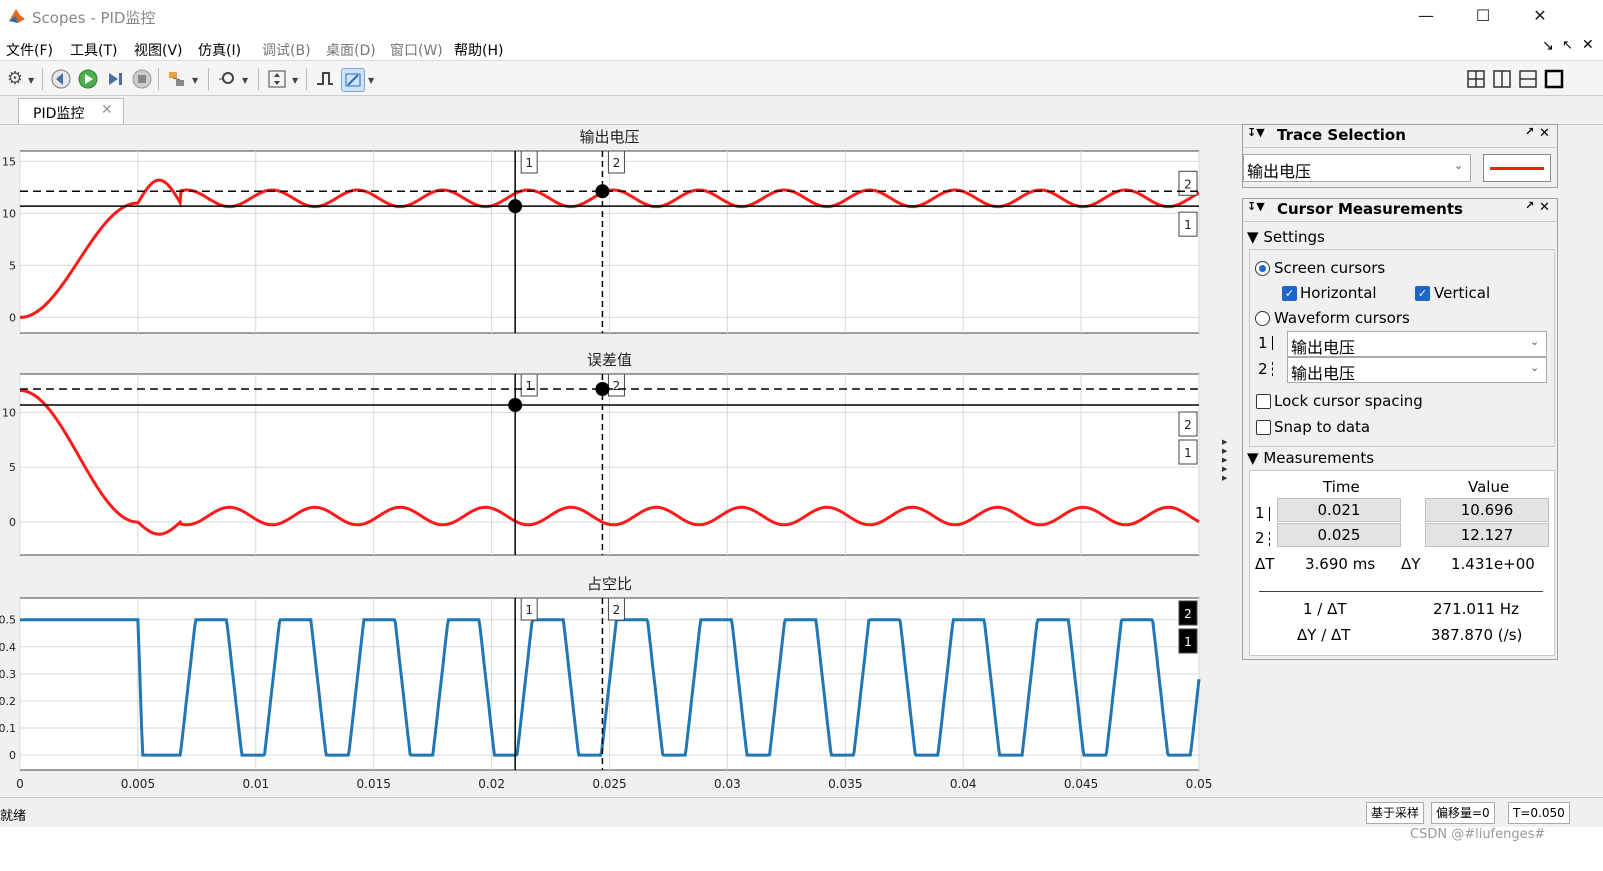  I want to click on cursor-2-time-value: 0.025, so click(1339, 535).